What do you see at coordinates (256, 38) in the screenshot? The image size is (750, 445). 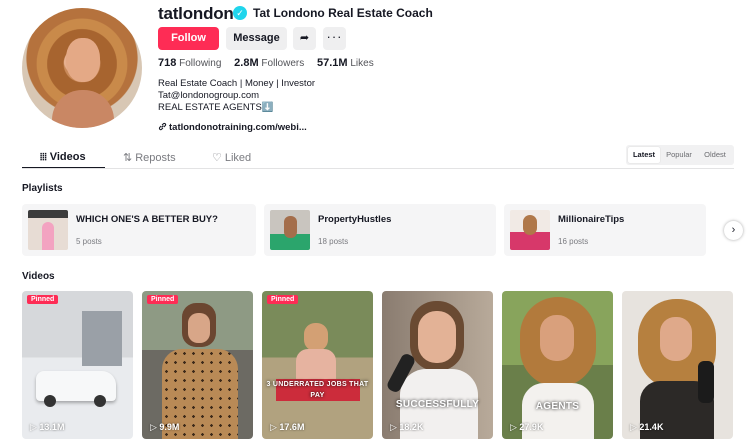 I see `message-button: Message` at bounding box center [256, 38].